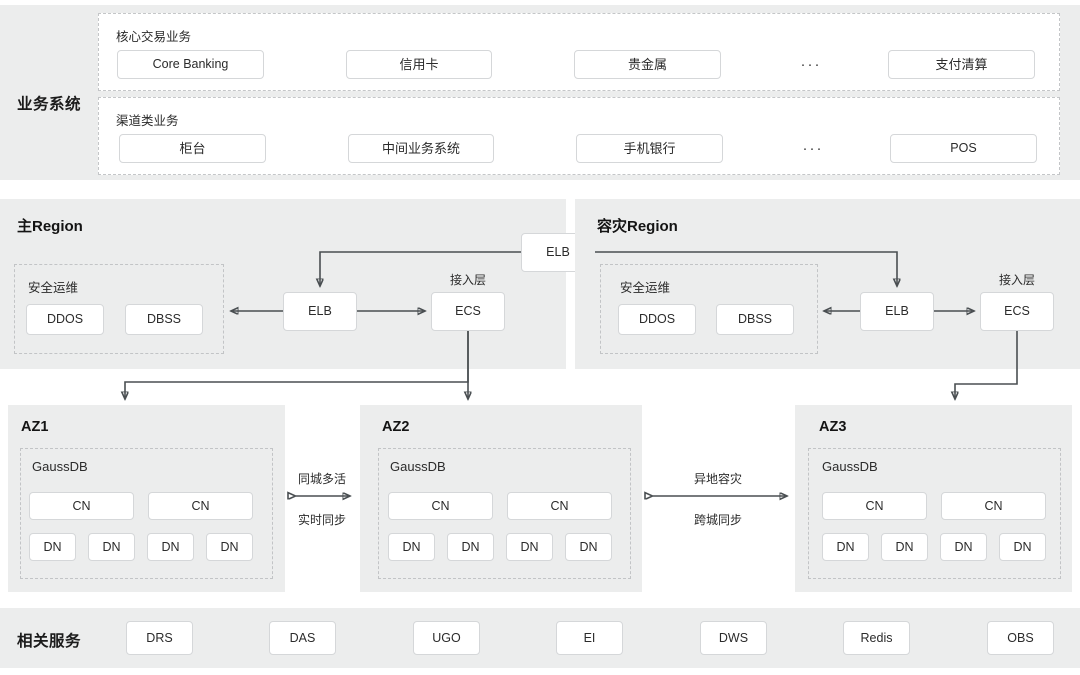 The height and width of the screenshot is (675, 1080). Describe the element at coordinates (420, 268) in the screenshot. I see `wire-center-elb-to-main-elb` at that location.